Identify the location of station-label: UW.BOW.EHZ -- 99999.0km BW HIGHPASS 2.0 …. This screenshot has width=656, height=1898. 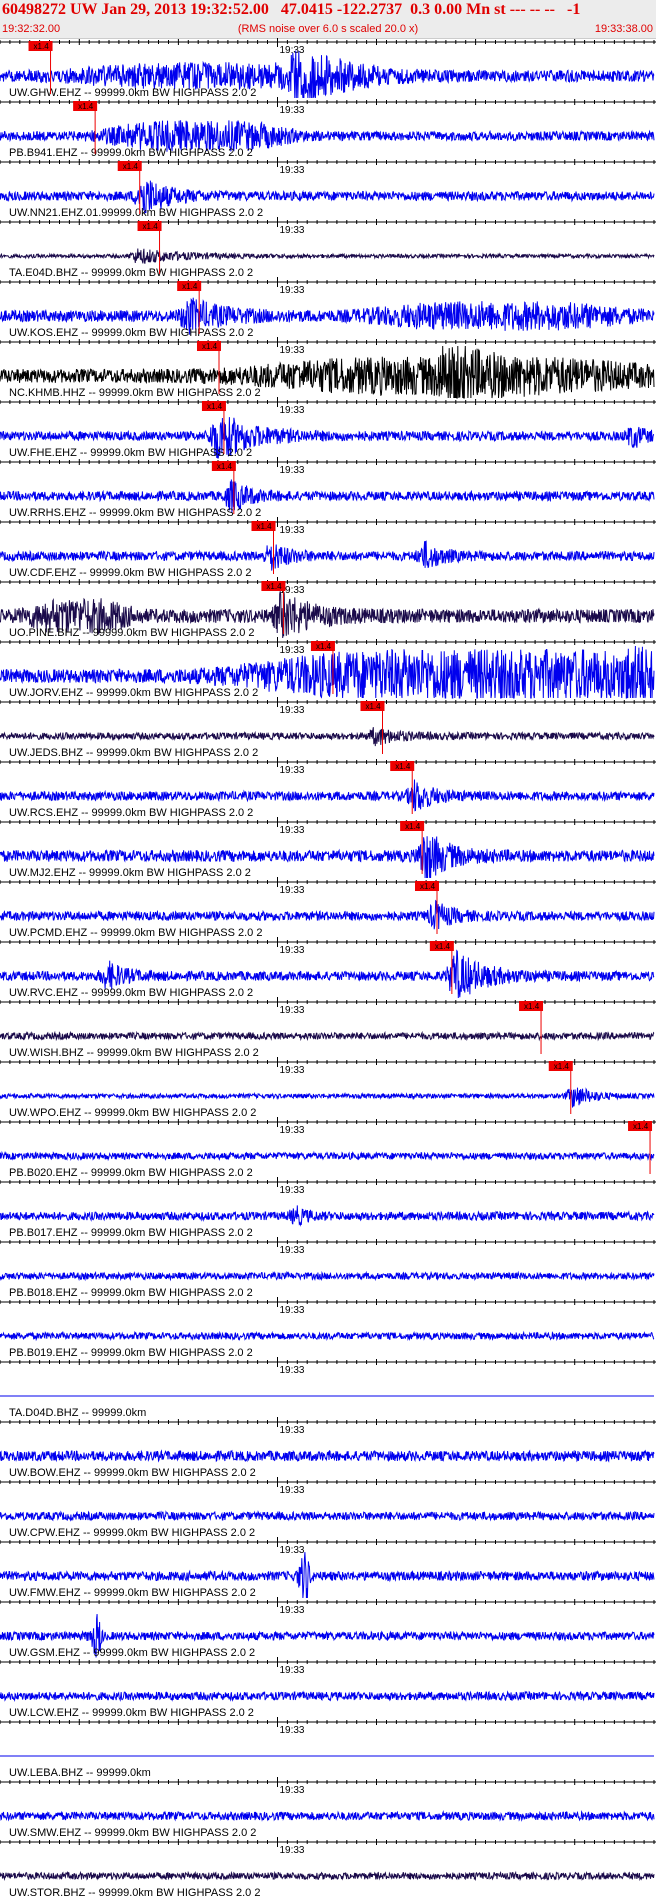
(132, 1473).